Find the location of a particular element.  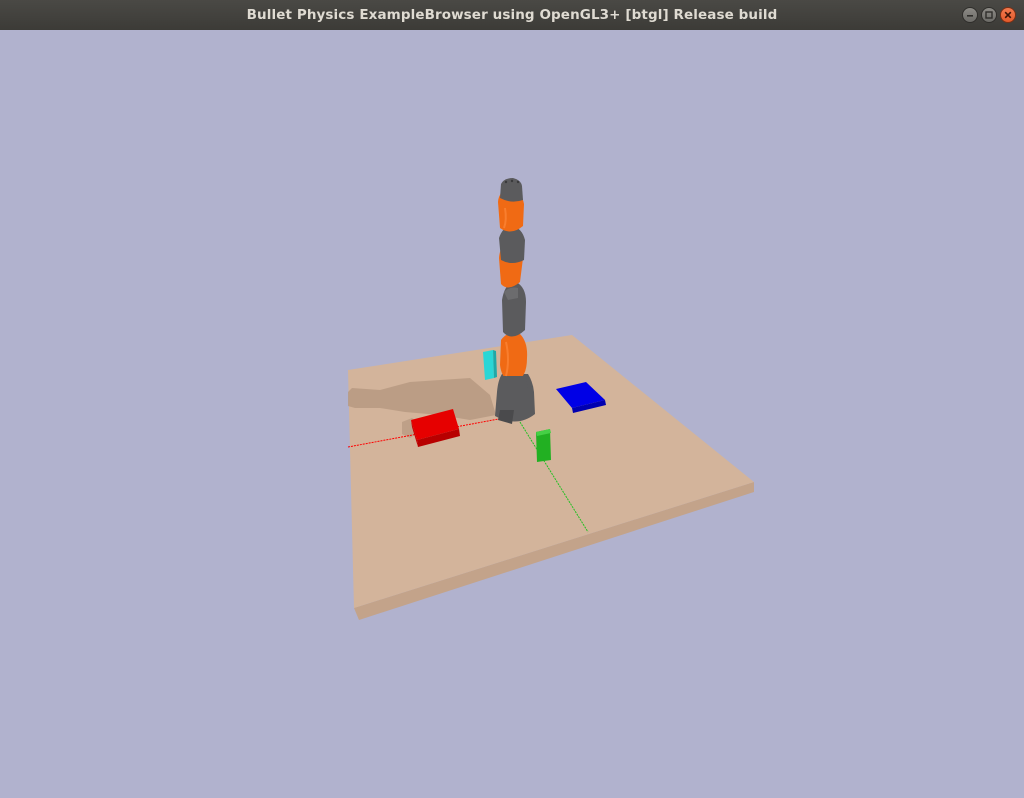

cyan-block is located at coordinates (490, 365).